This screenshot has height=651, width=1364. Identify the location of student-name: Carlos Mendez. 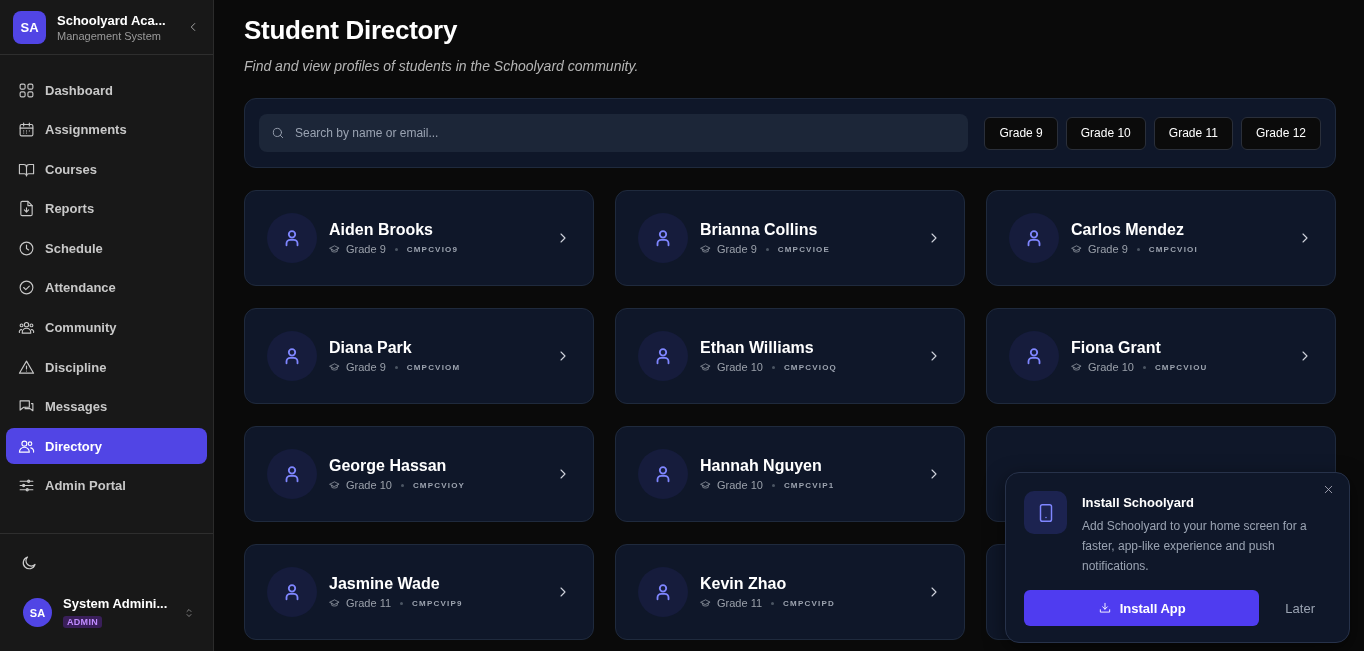
(1128, 230).